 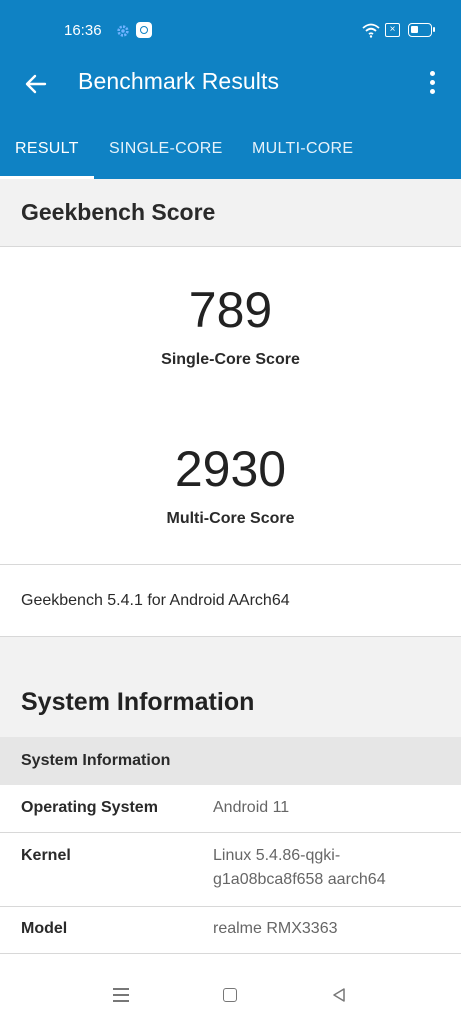 I want to click on app-notification-icon, so click(x=144, y=30).